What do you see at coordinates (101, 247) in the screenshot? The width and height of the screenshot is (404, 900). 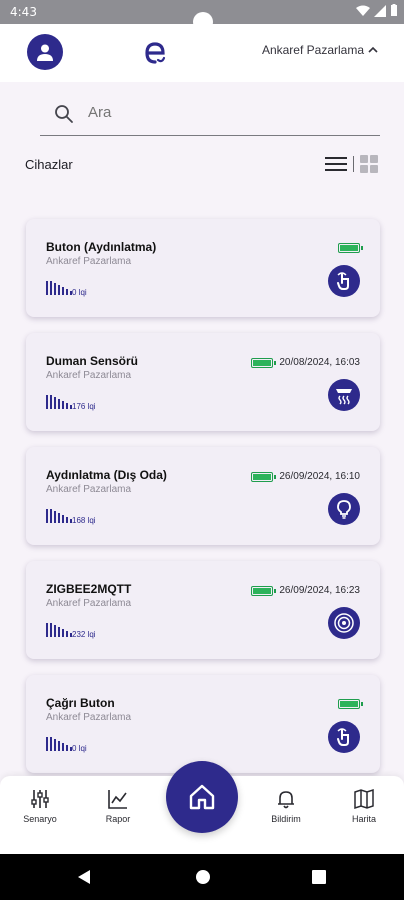 I see `device-name: Buton (Aydınlatma)` at bounding box center [101, 247].